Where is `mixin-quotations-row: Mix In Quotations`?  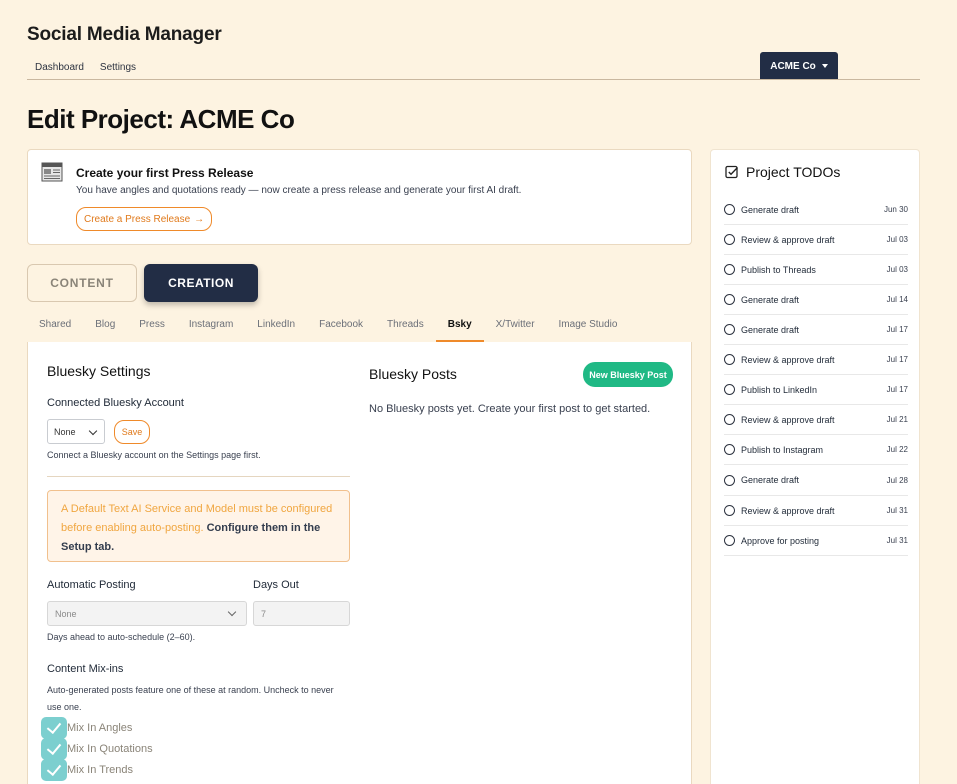
mixin-quotations-row: Mix In Quotations is located at coordinates (97, 749).